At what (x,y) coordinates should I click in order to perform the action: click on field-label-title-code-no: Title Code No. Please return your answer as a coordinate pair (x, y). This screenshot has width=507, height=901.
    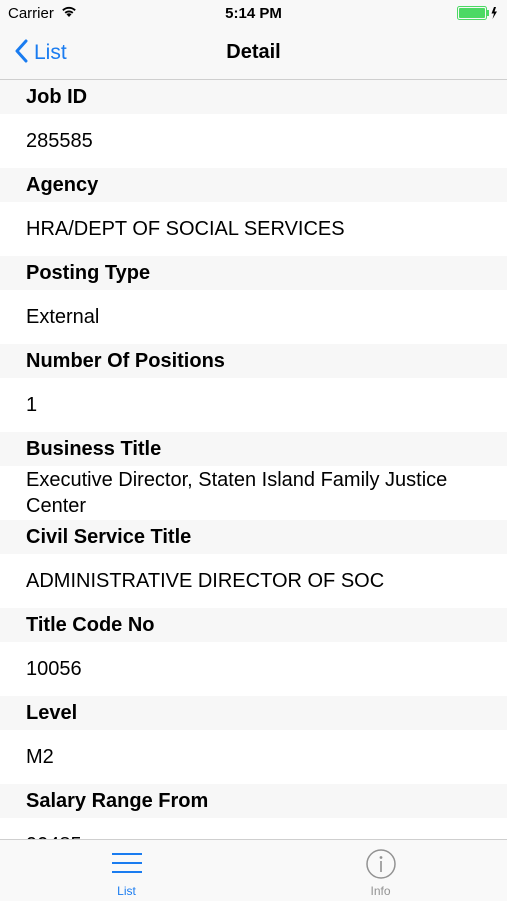
    Looking at the image, I should click on (253, 625).